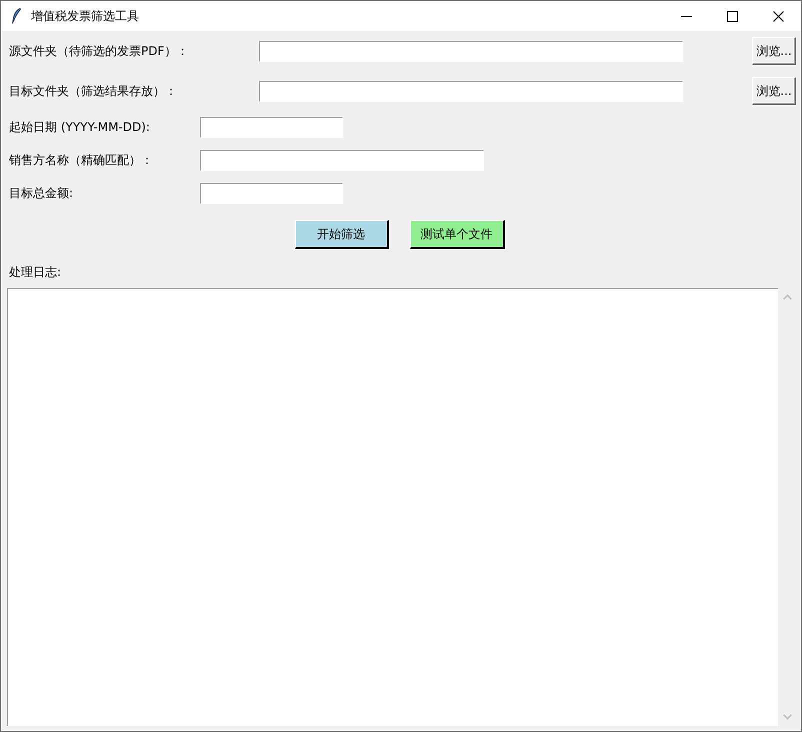  What do you see at coordinates (98, 51) in the screenshot?
I see `field-label: 源文件夹（待筛选的发票PDF）：` at bounding box center [98, 51].